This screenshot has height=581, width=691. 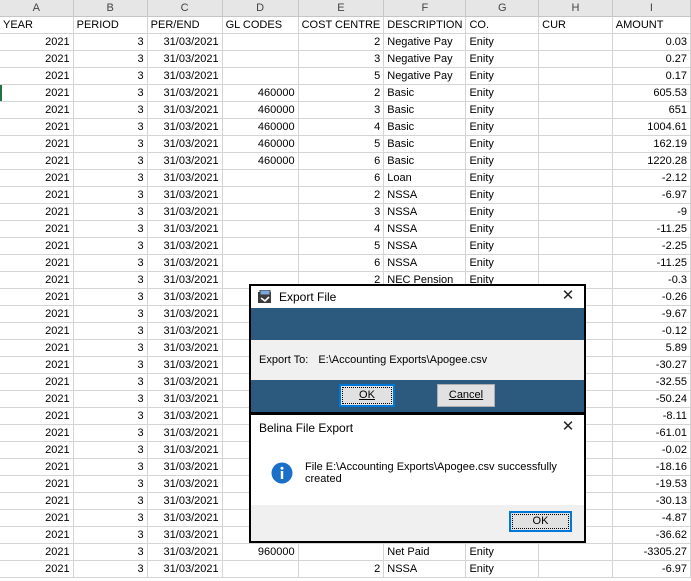 I want to click on table-cell: 1004.61, so click(x=651, y=127).